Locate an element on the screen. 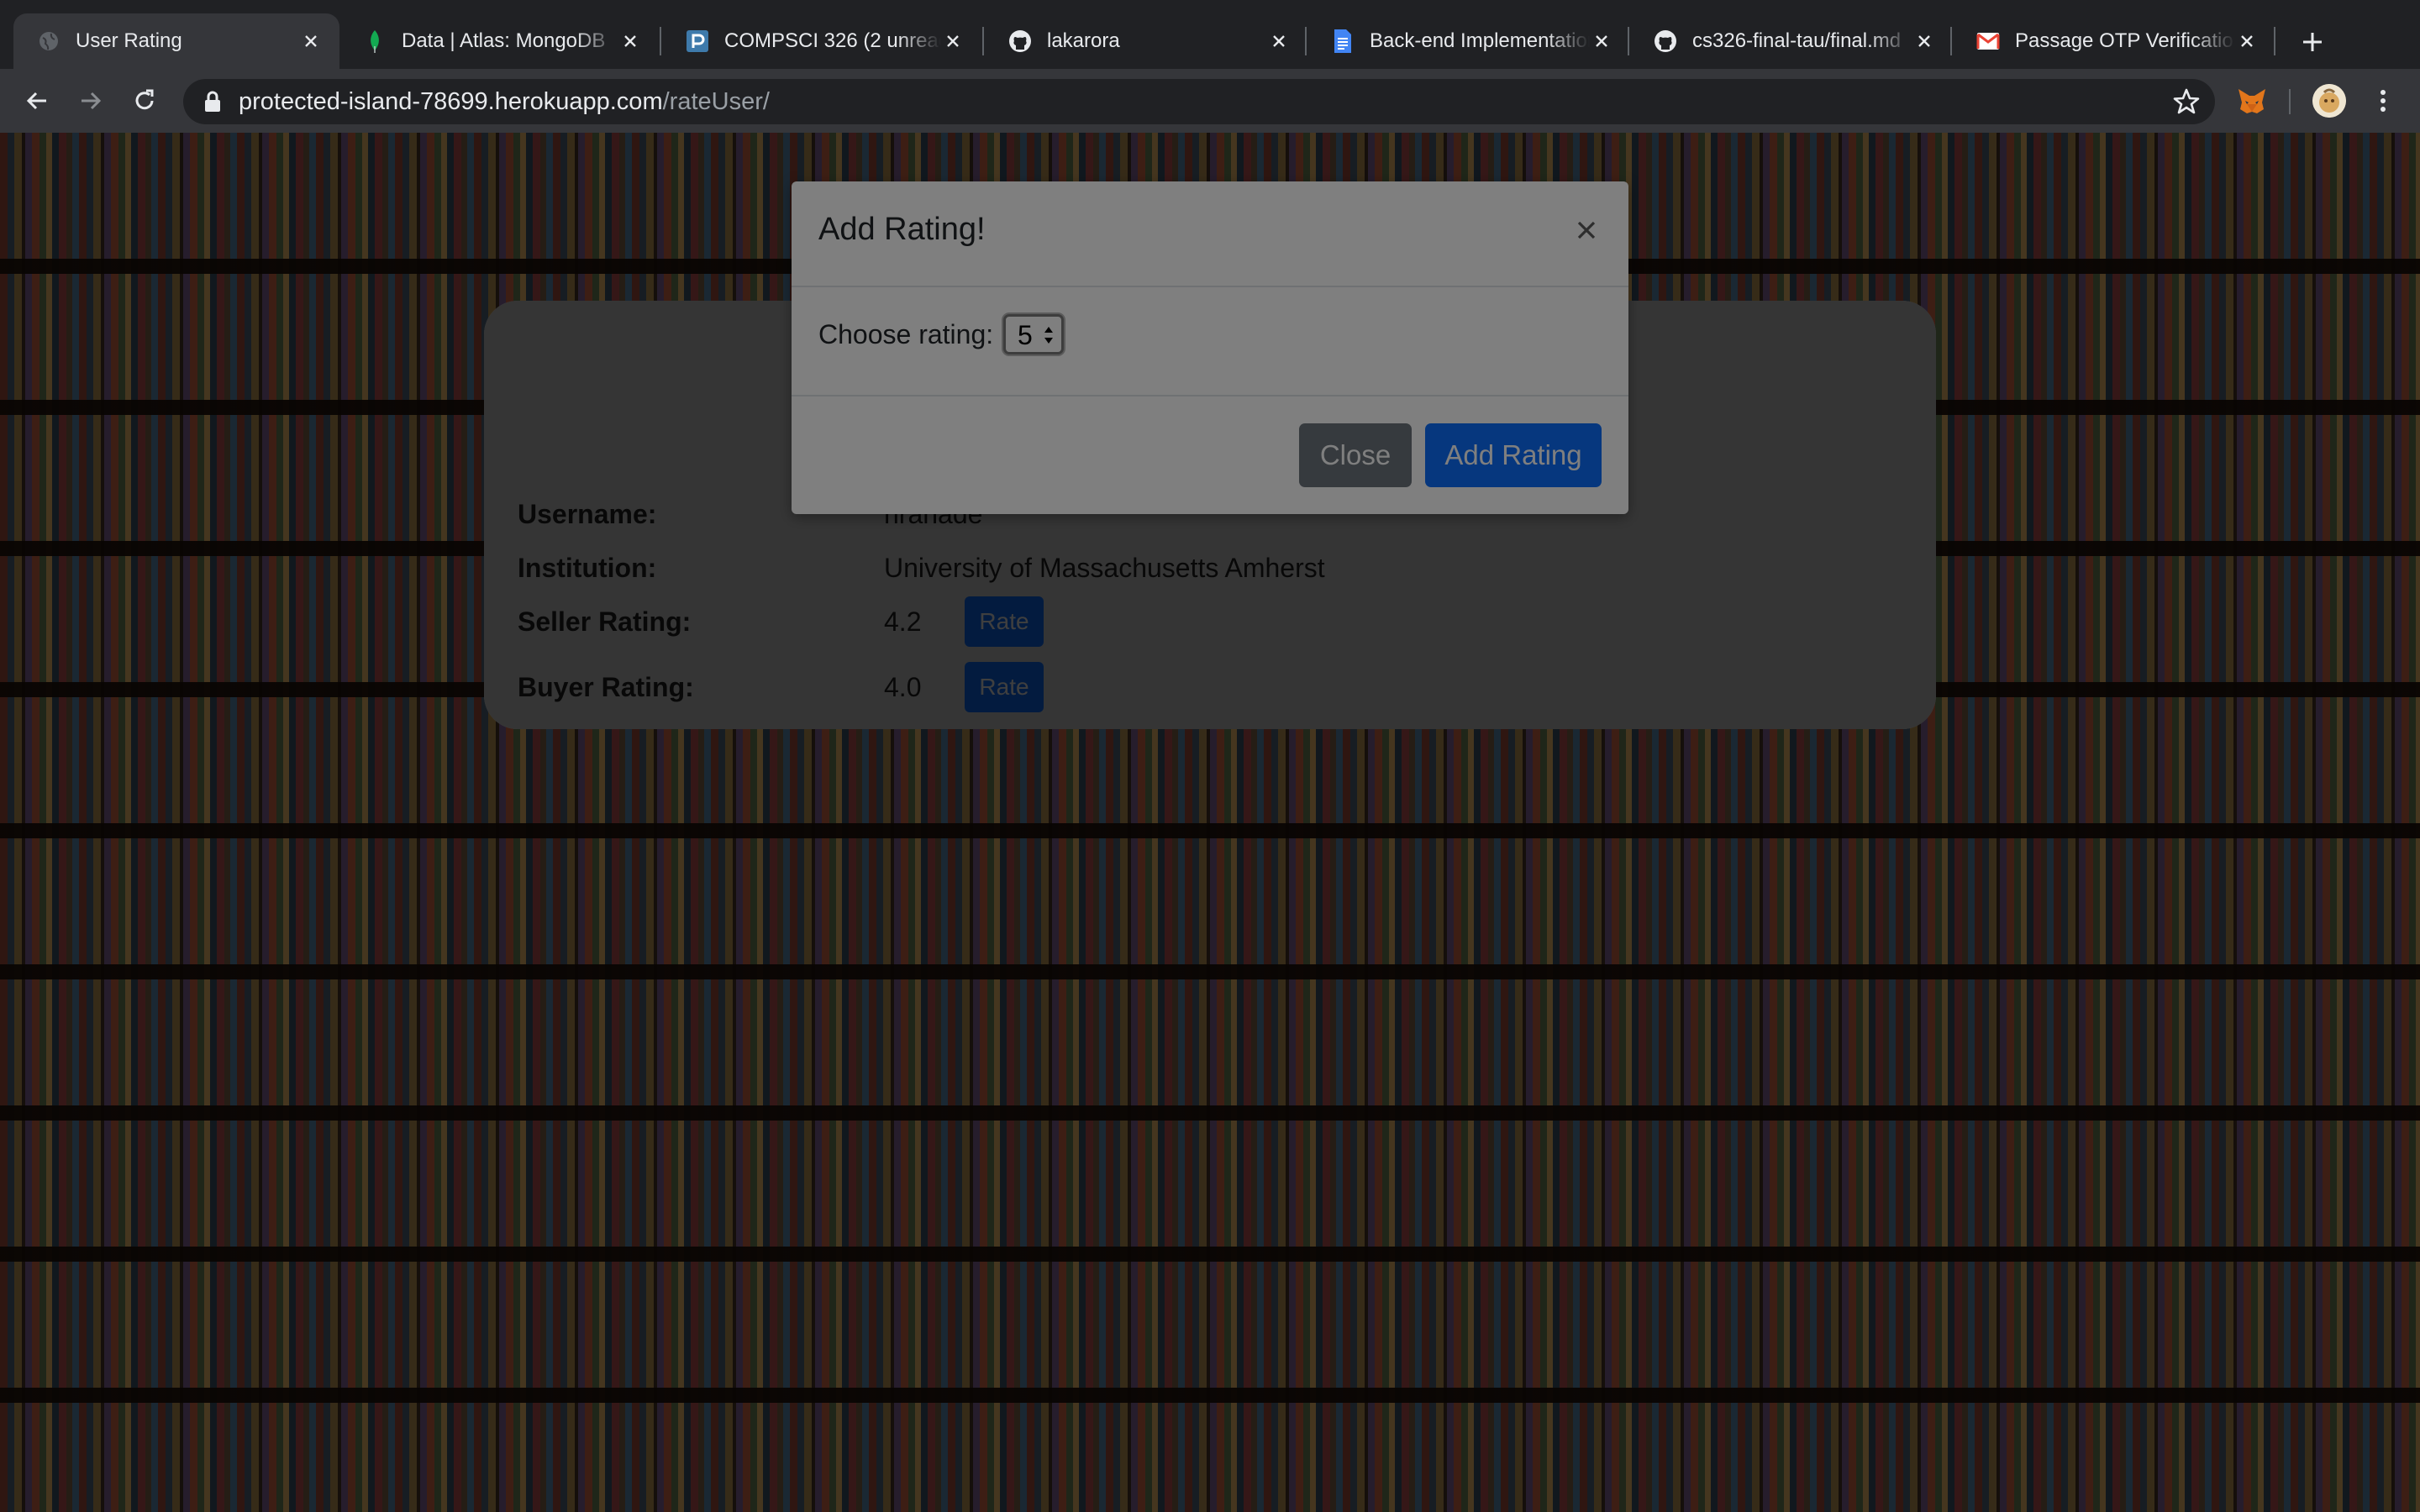 Image resolution: width=2420 pixels, height=1512 pixels. tab-title: Passage OTP Verification is located at coordinates (2125, 40).